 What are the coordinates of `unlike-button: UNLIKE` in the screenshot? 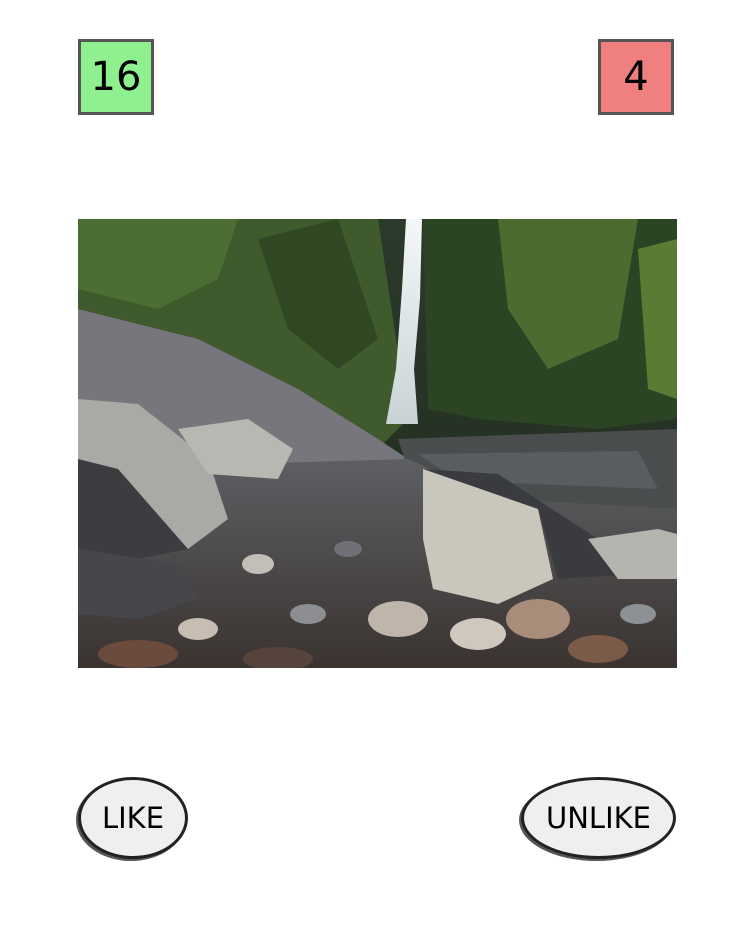 It's located at (598, 818).